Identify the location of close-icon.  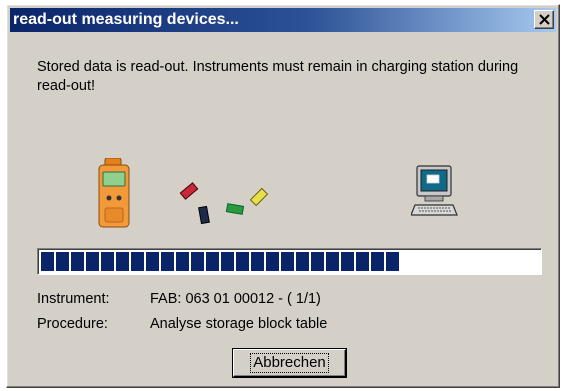
(544, 19).